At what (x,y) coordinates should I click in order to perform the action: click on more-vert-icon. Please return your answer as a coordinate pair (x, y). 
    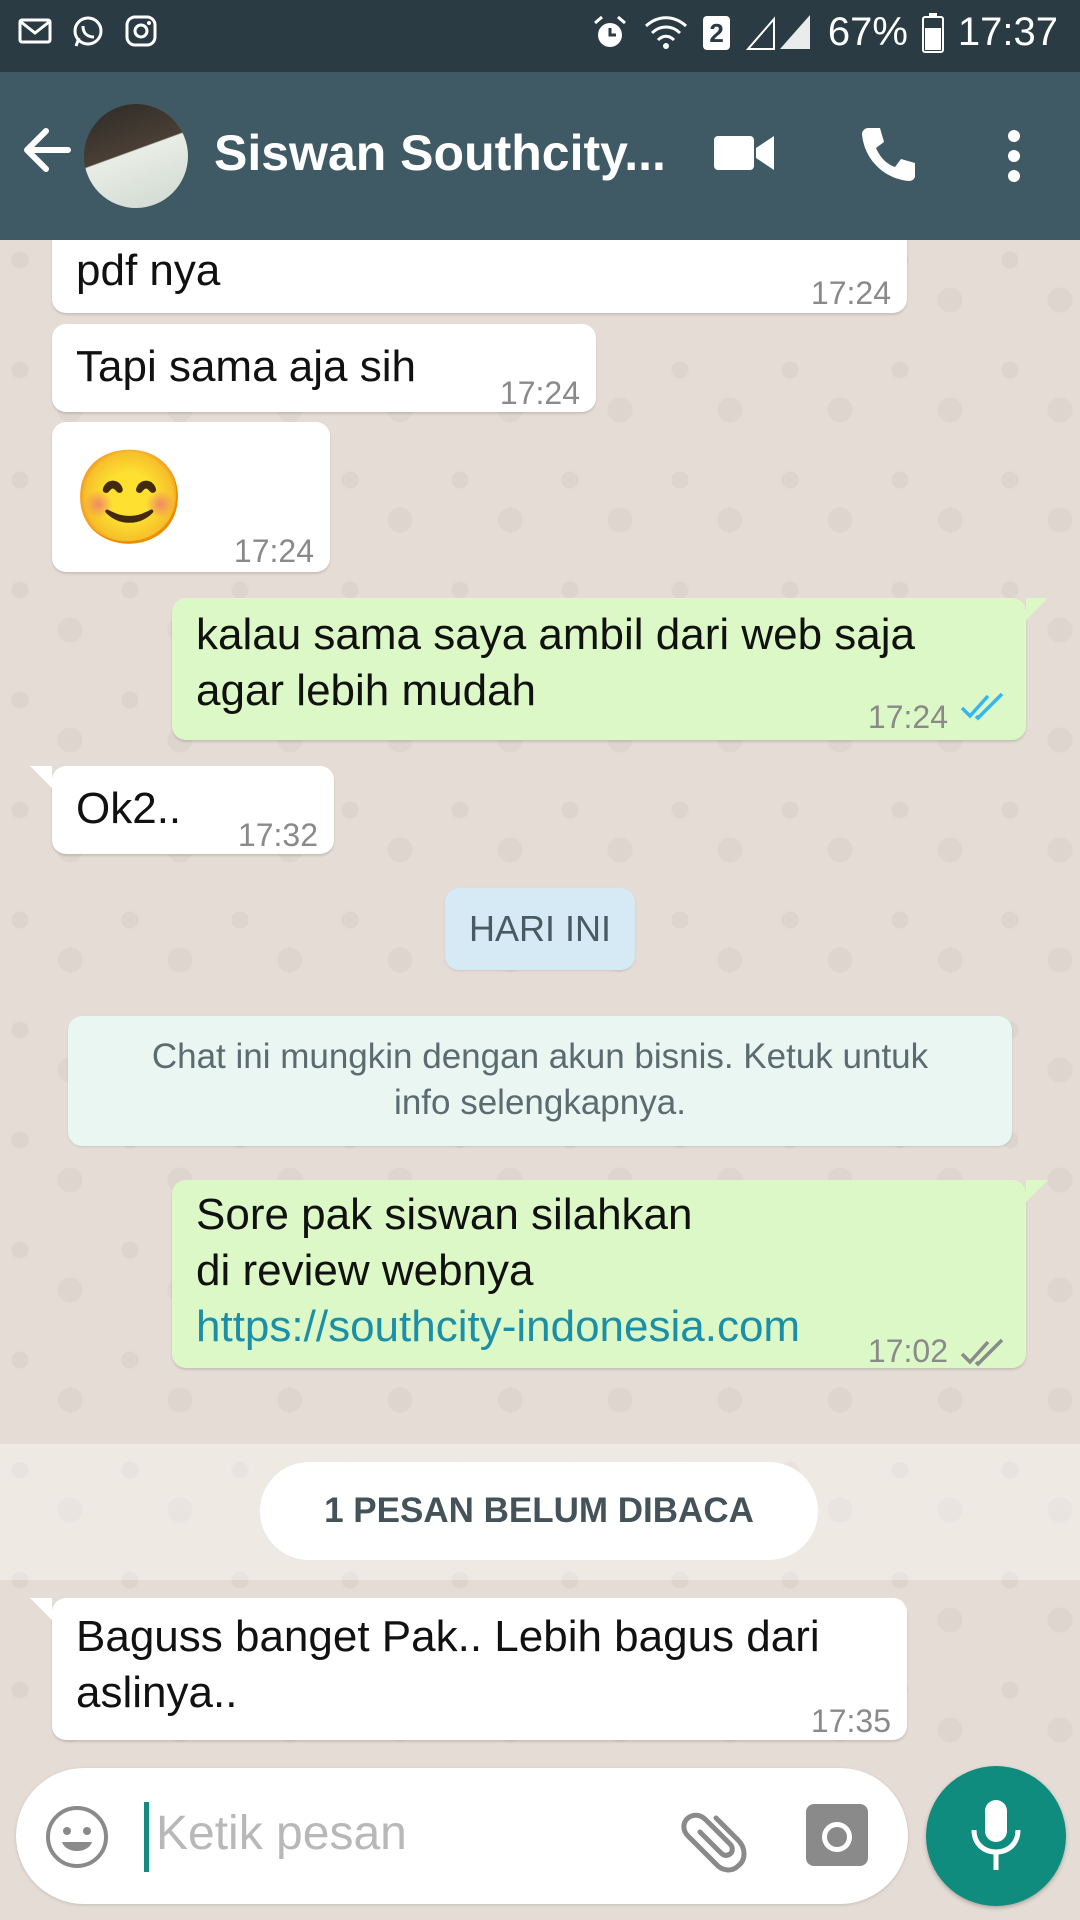
    Looking at the image, I should click on (1014, 156).